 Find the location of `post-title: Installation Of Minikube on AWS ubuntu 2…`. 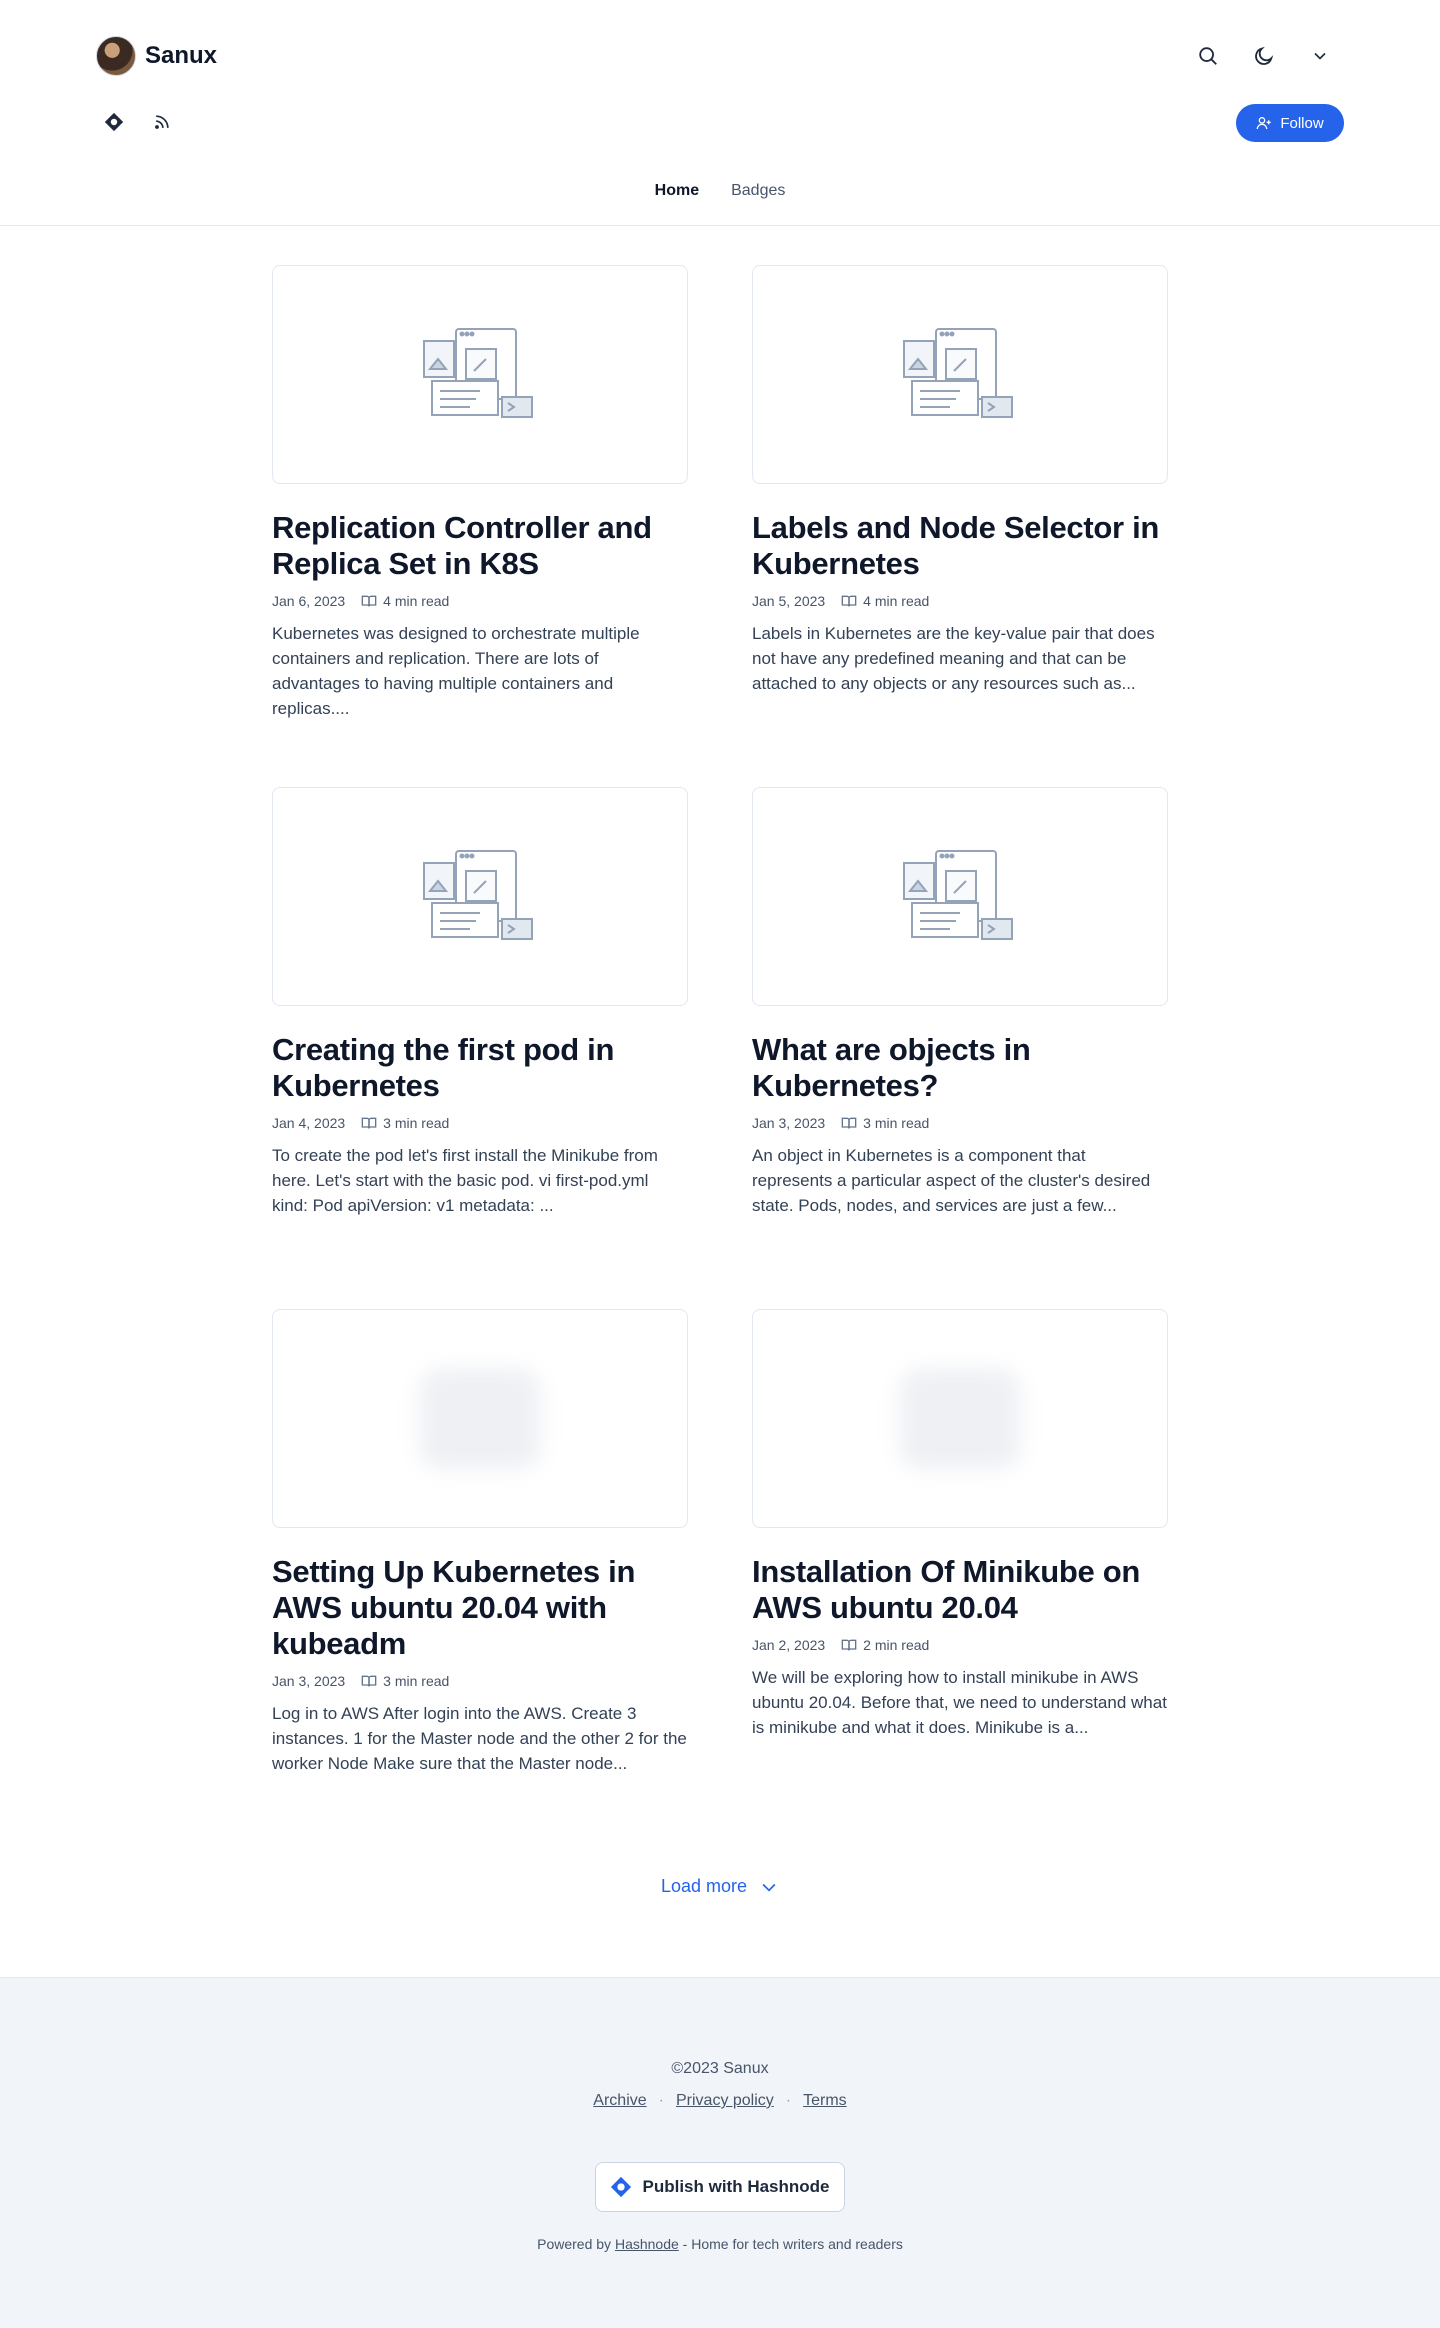

post-title: Installation Of Minikube on AWS ubuntu 2… is located at coordinates (960, 1590).